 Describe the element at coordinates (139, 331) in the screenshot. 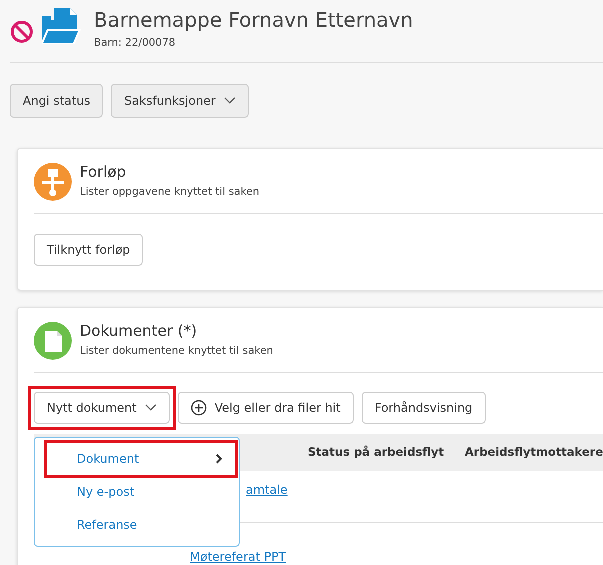

I see `section-title: Dokumenter (*)` at that location.